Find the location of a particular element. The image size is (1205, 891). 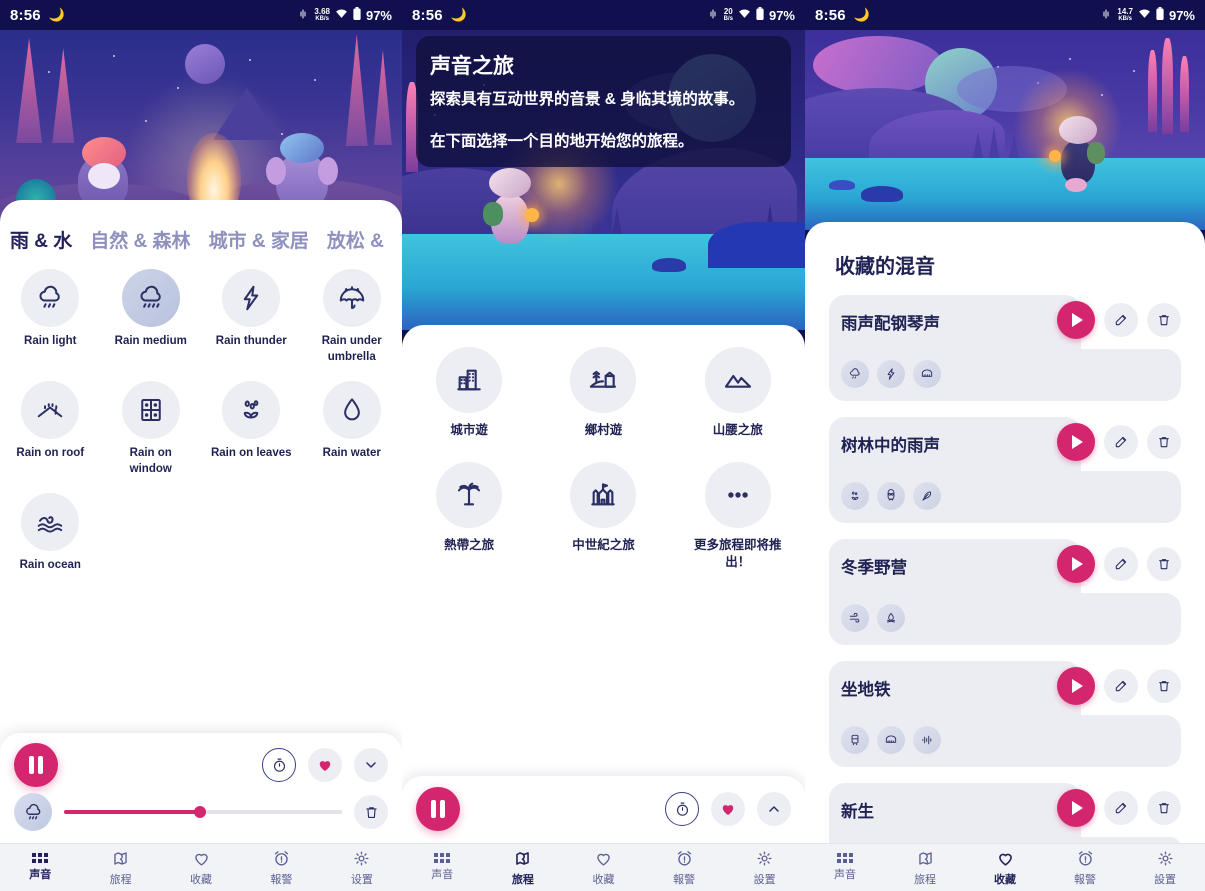

roof-icon is located at coordinates (50, 410).